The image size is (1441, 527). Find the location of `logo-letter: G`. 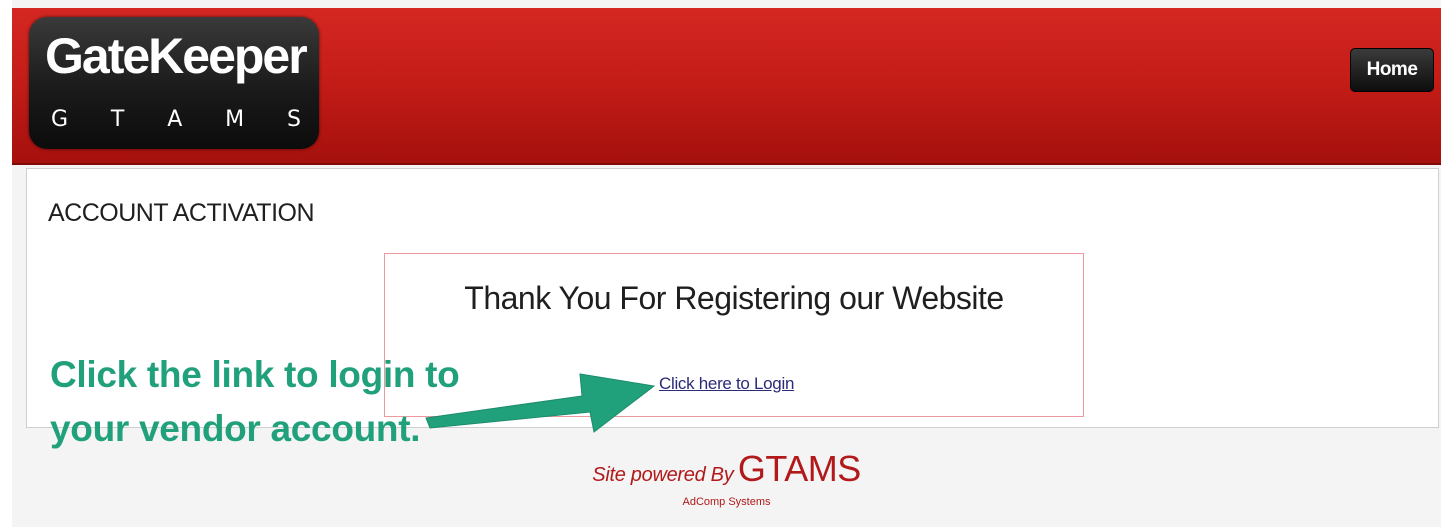

logo-letter: G is located at coordinates (60, 119).